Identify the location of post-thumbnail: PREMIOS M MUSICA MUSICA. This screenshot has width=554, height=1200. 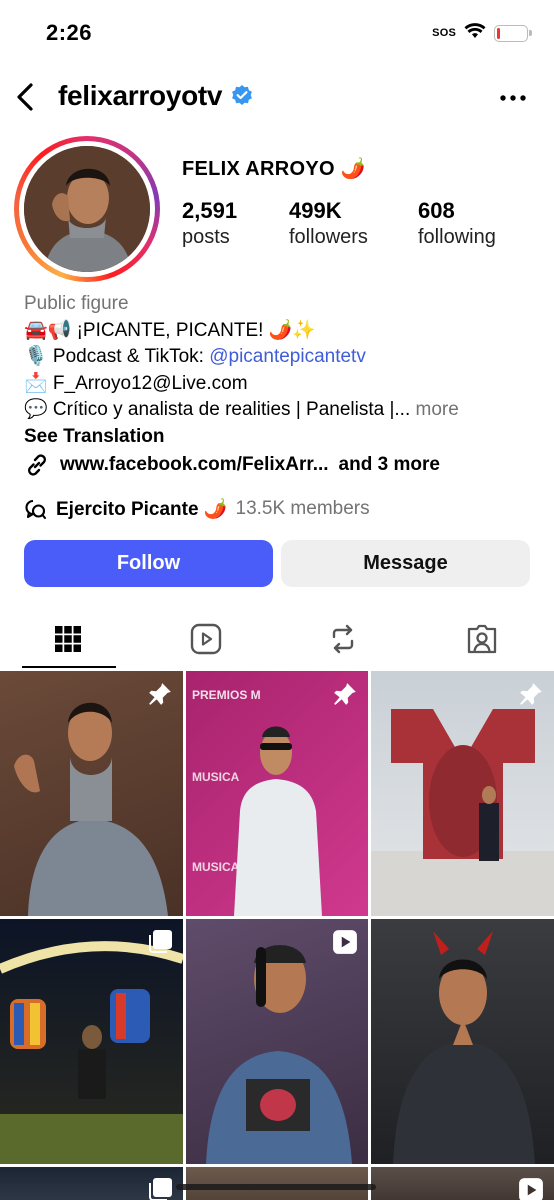
(257, 802).